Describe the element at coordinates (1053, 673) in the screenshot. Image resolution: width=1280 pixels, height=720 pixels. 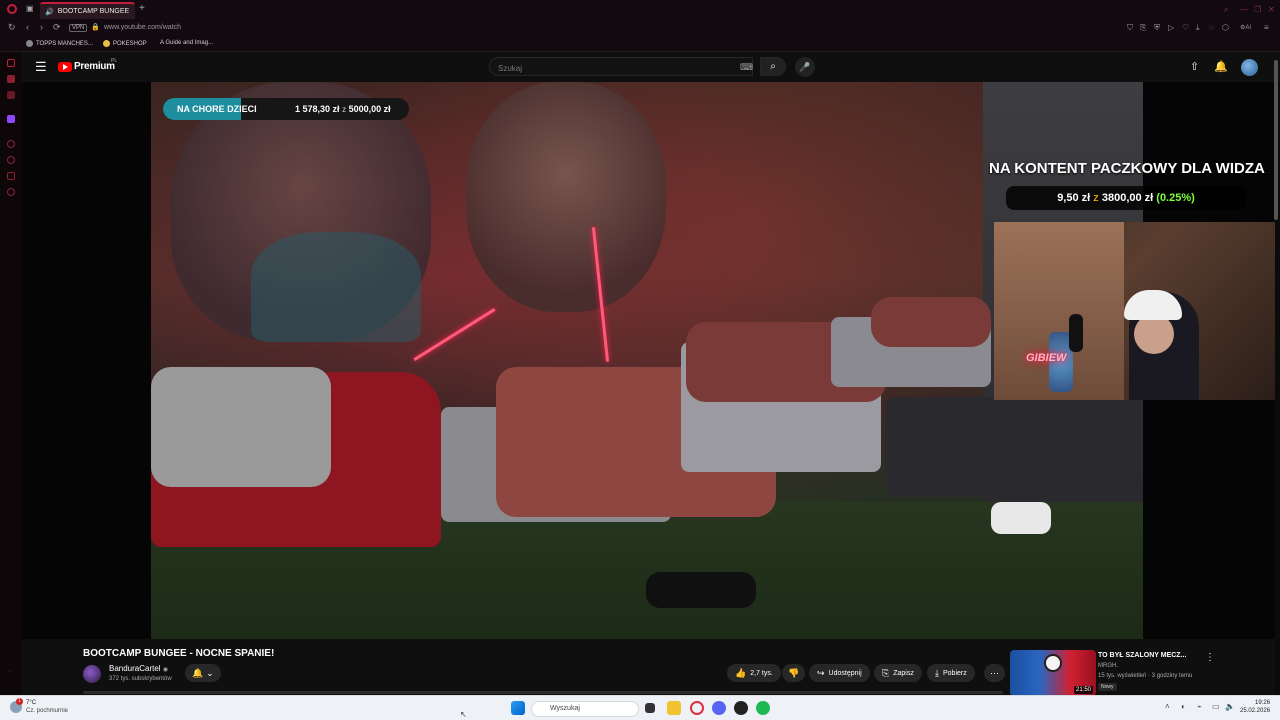
I see `recommended-thumbnail: 21:50` at that location.